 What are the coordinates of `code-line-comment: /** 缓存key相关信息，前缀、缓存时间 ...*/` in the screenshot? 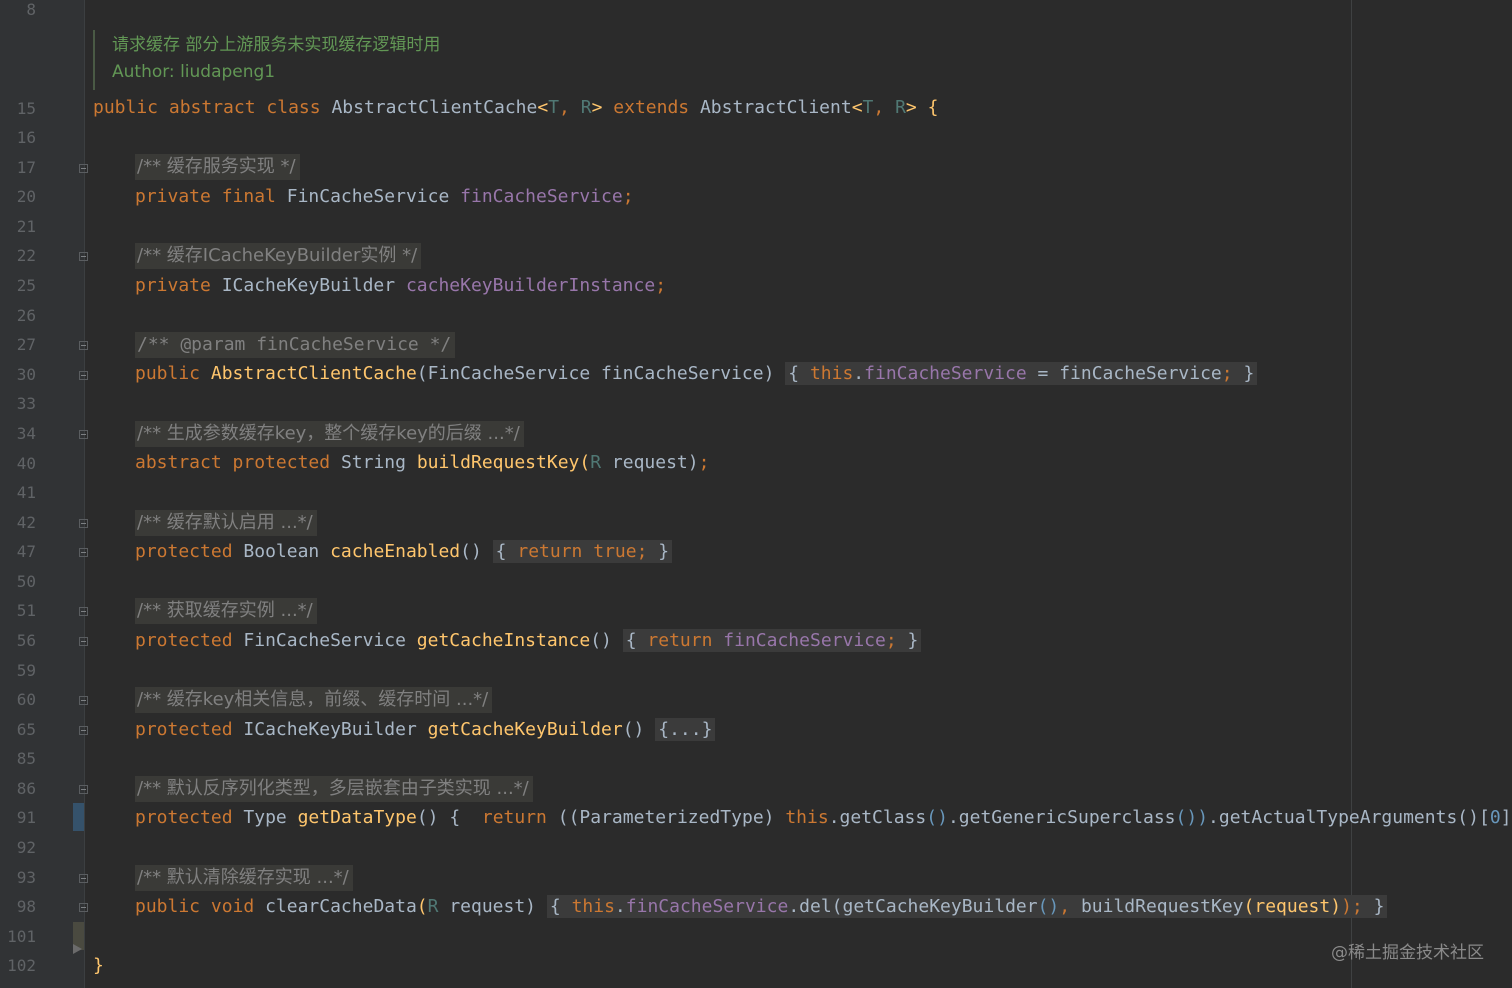 It's located at (314, 700).